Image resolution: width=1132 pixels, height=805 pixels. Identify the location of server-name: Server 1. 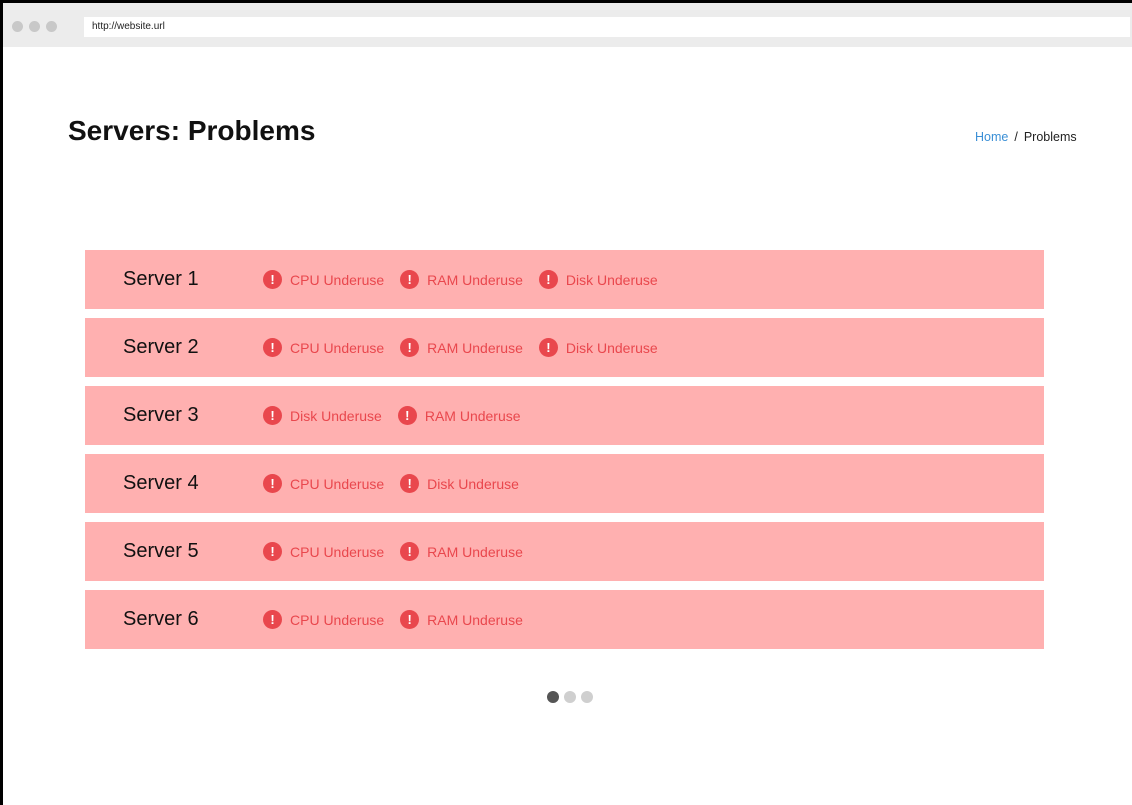
(161, 279).